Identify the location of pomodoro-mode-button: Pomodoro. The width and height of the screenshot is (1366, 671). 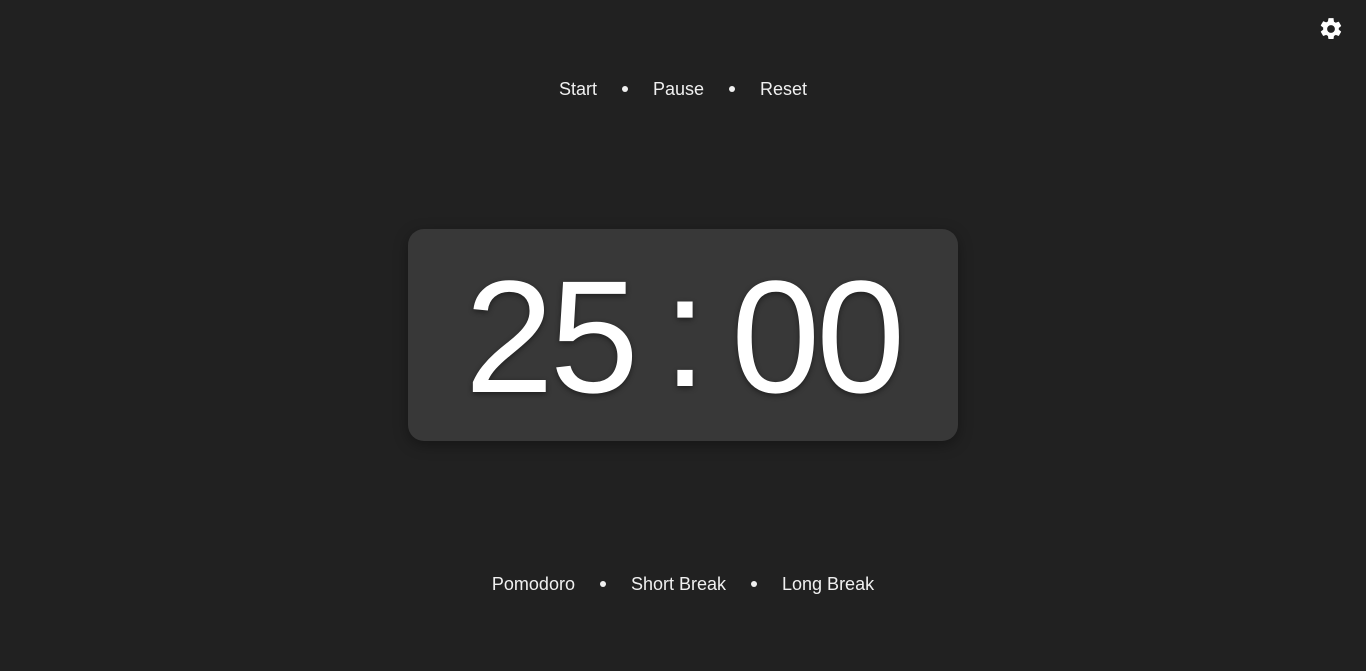
(533, 584).